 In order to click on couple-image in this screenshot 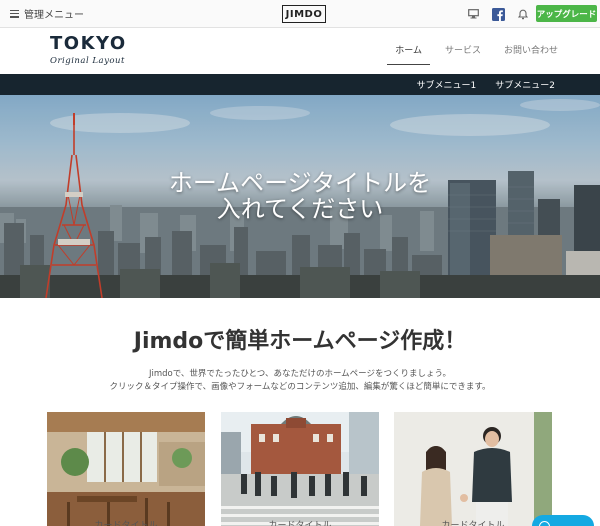, I will do `click(473, 469)`.